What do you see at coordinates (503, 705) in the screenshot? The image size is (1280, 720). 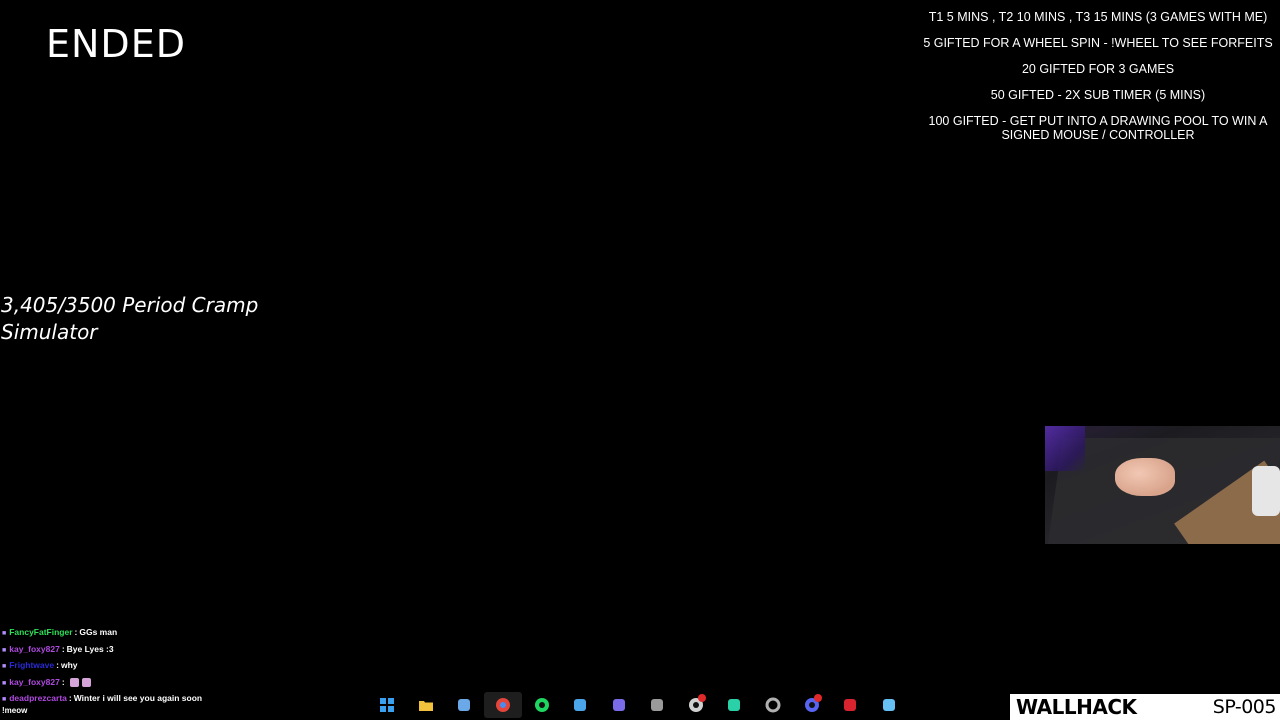 I see `chrome-icon` at bounding box center [503, 705].